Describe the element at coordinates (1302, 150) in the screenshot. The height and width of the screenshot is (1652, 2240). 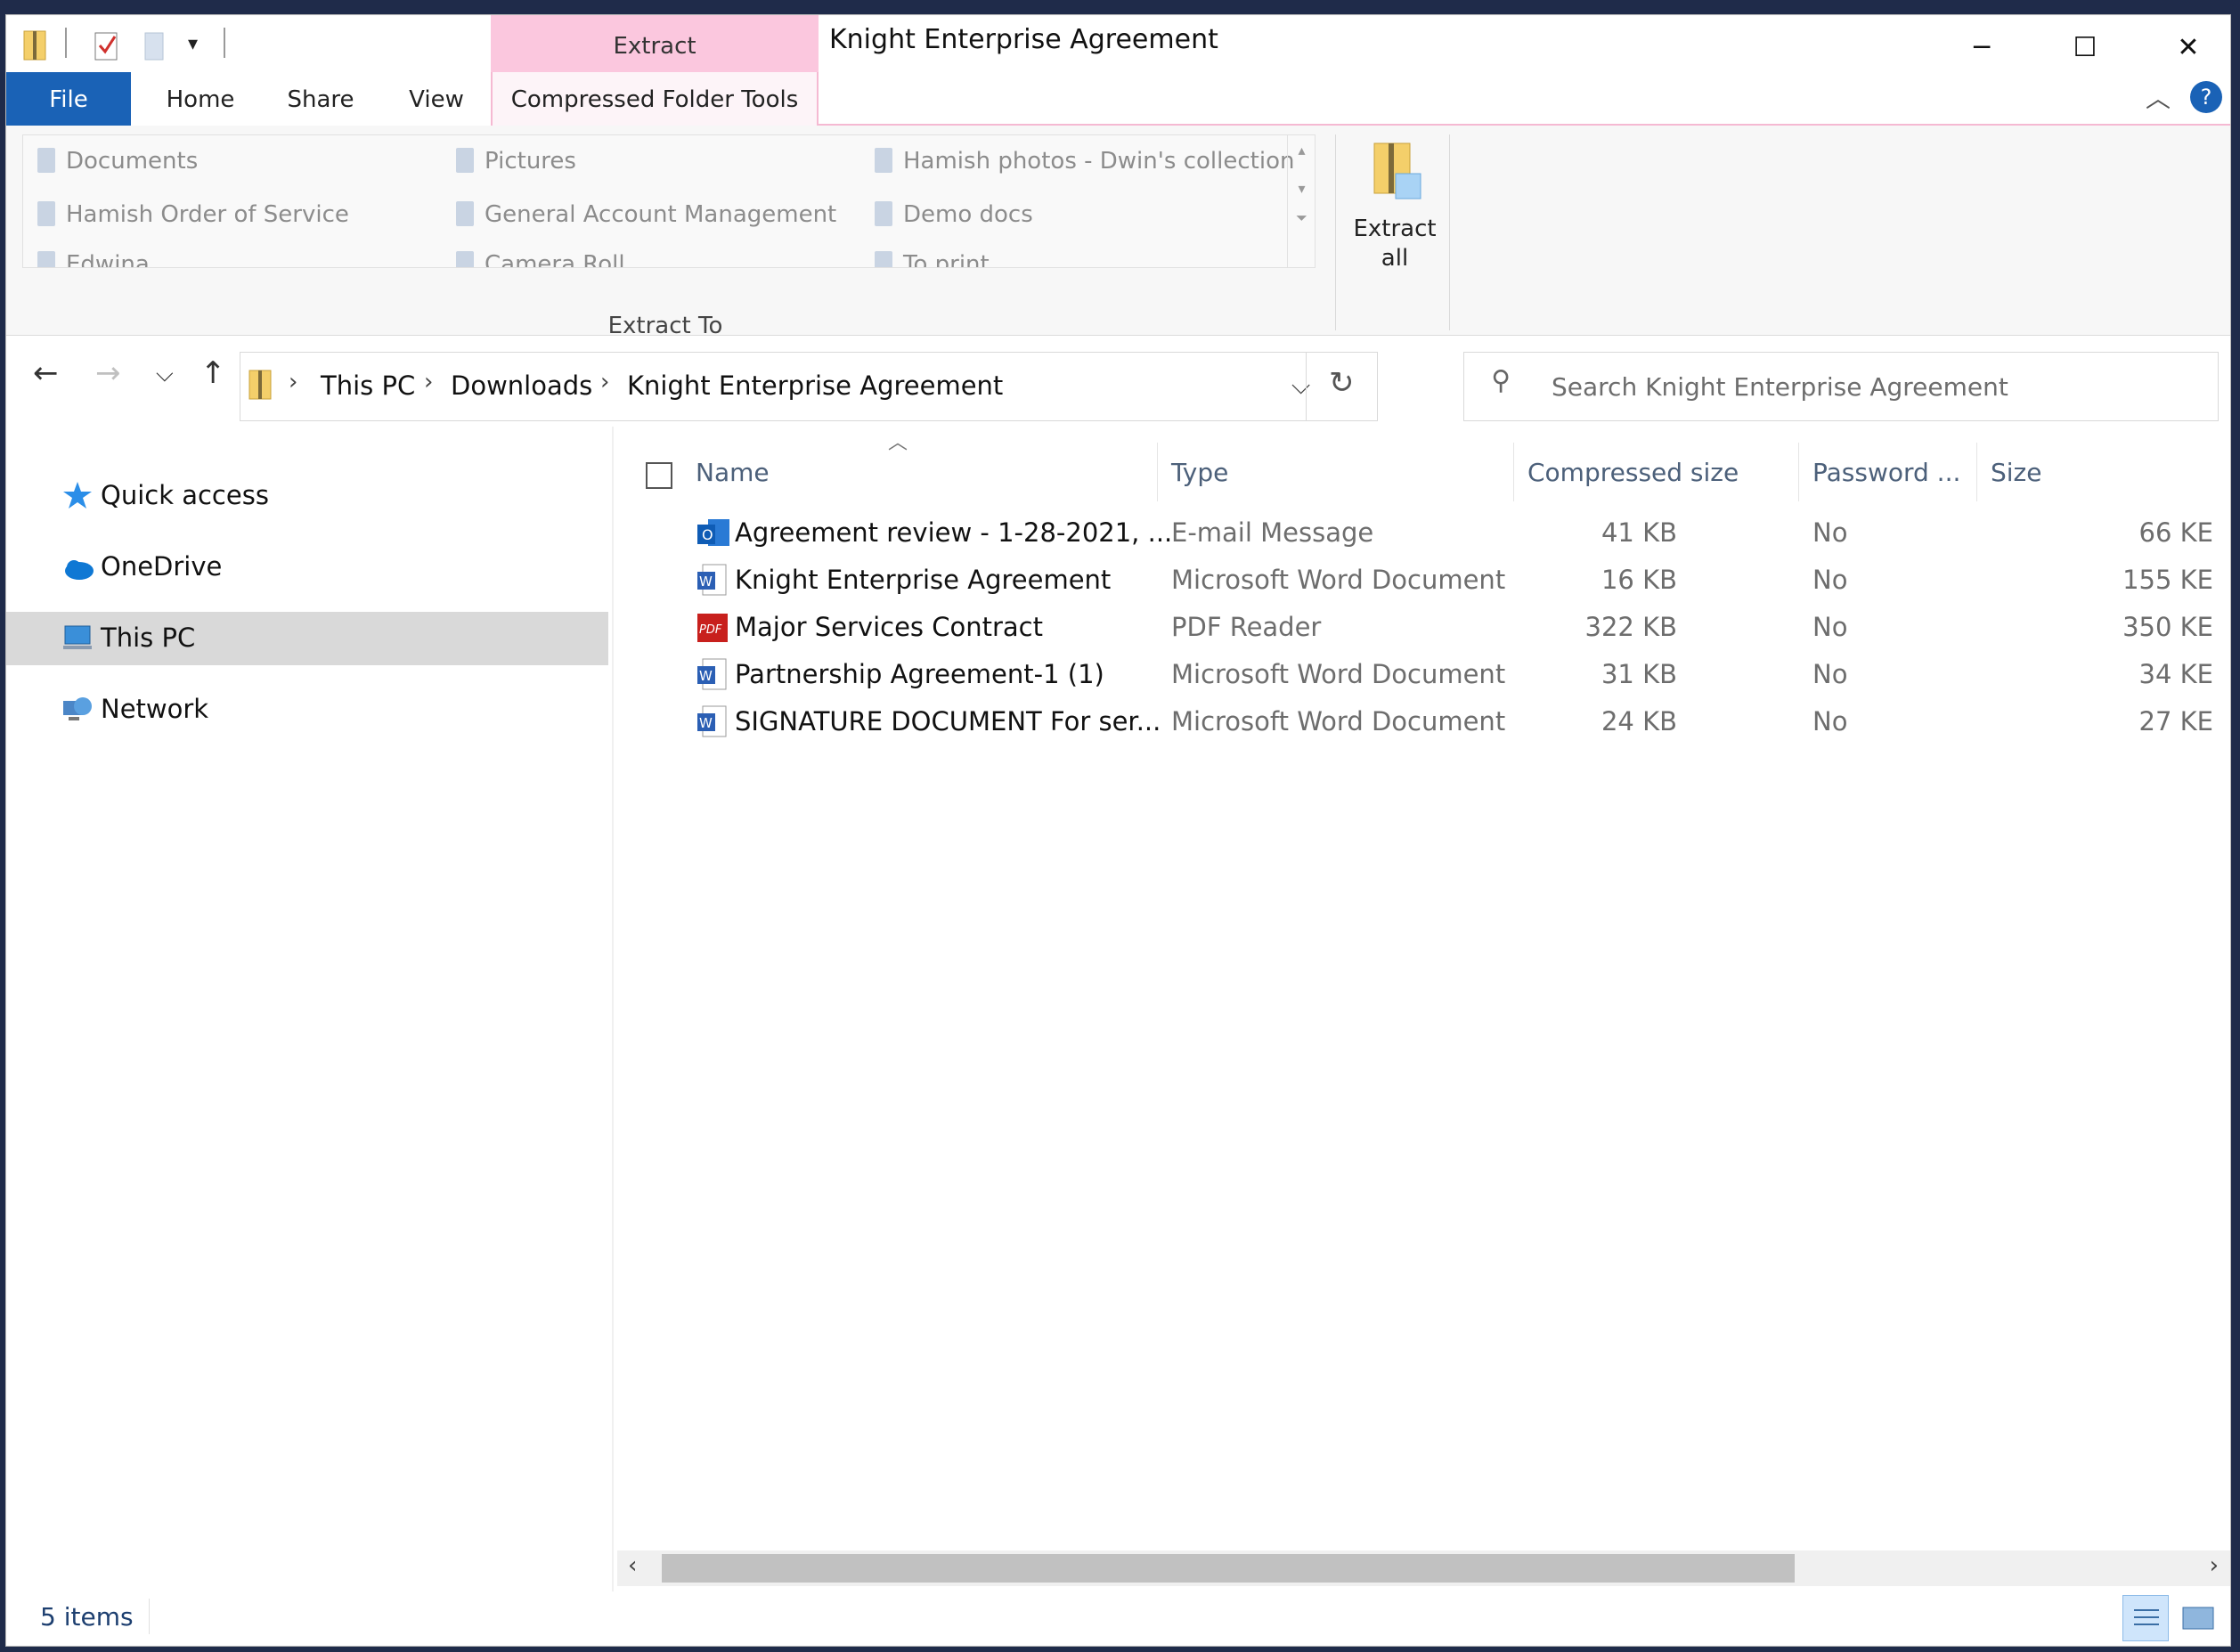
I see `scroll-up-icon: ▴` at that location.